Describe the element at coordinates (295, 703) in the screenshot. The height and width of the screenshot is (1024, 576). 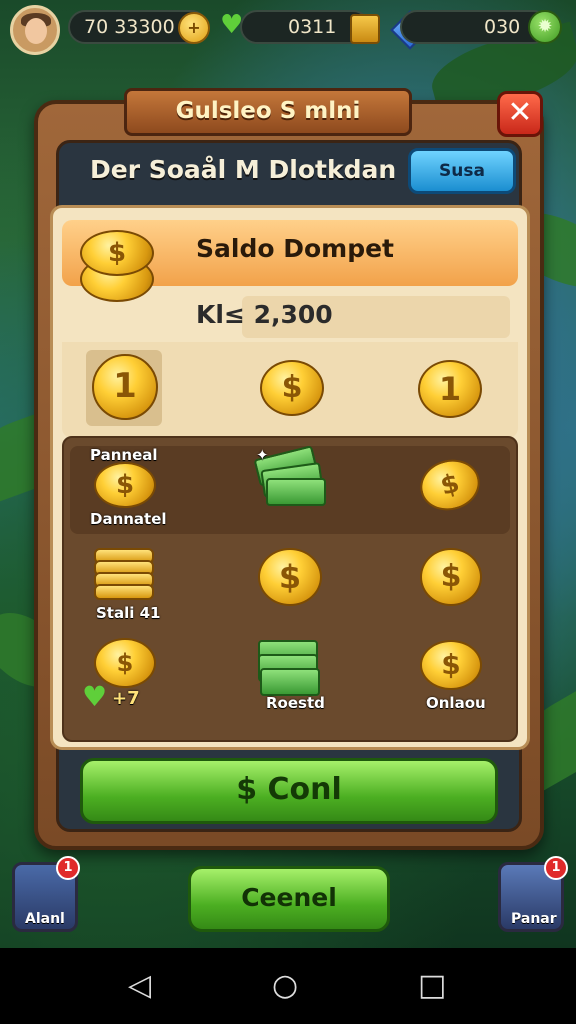
I see `item-label: Roestd` at that location.